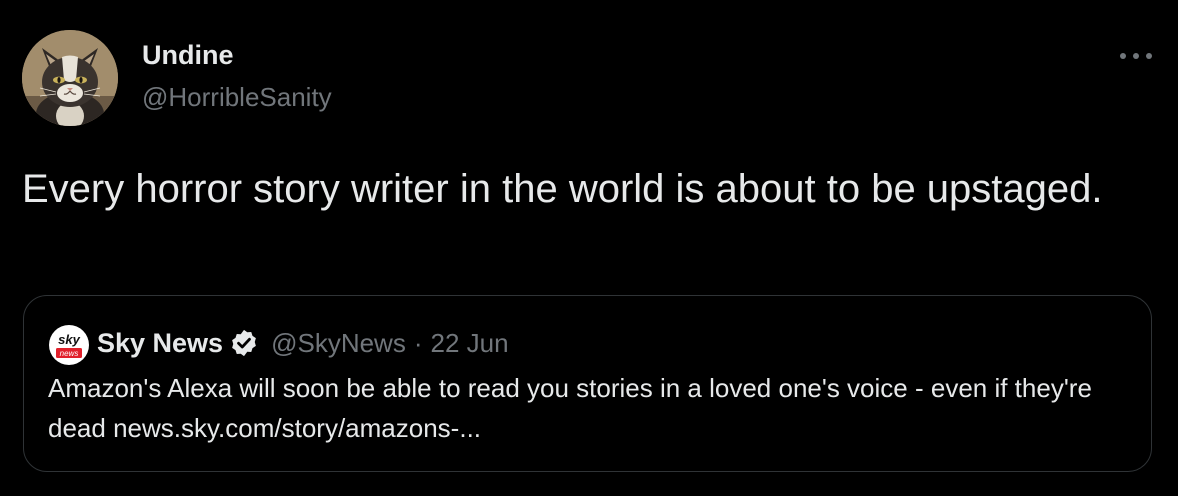  I want to click on ellipsis-icon, so click(1136, 56).